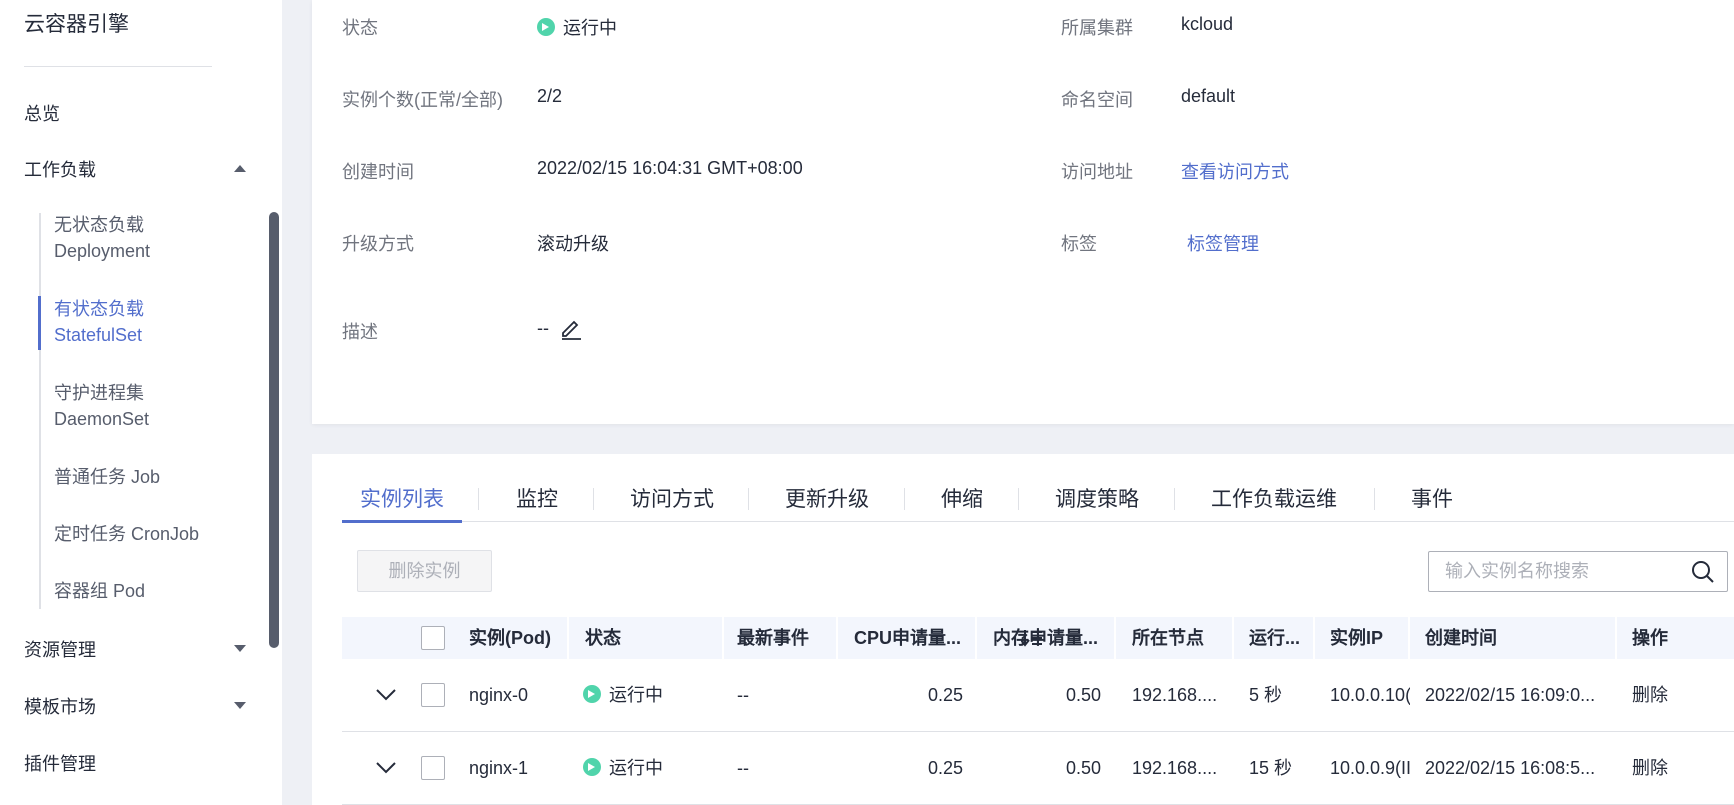  What do you see at coordinates (945, 695) in the screenshot?
I see `pod-cpu: 0.25` at bounding box center [945, 695].